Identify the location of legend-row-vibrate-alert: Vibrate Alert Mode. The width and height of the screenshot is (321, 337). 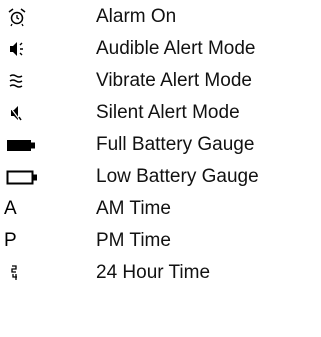
(160, 81).